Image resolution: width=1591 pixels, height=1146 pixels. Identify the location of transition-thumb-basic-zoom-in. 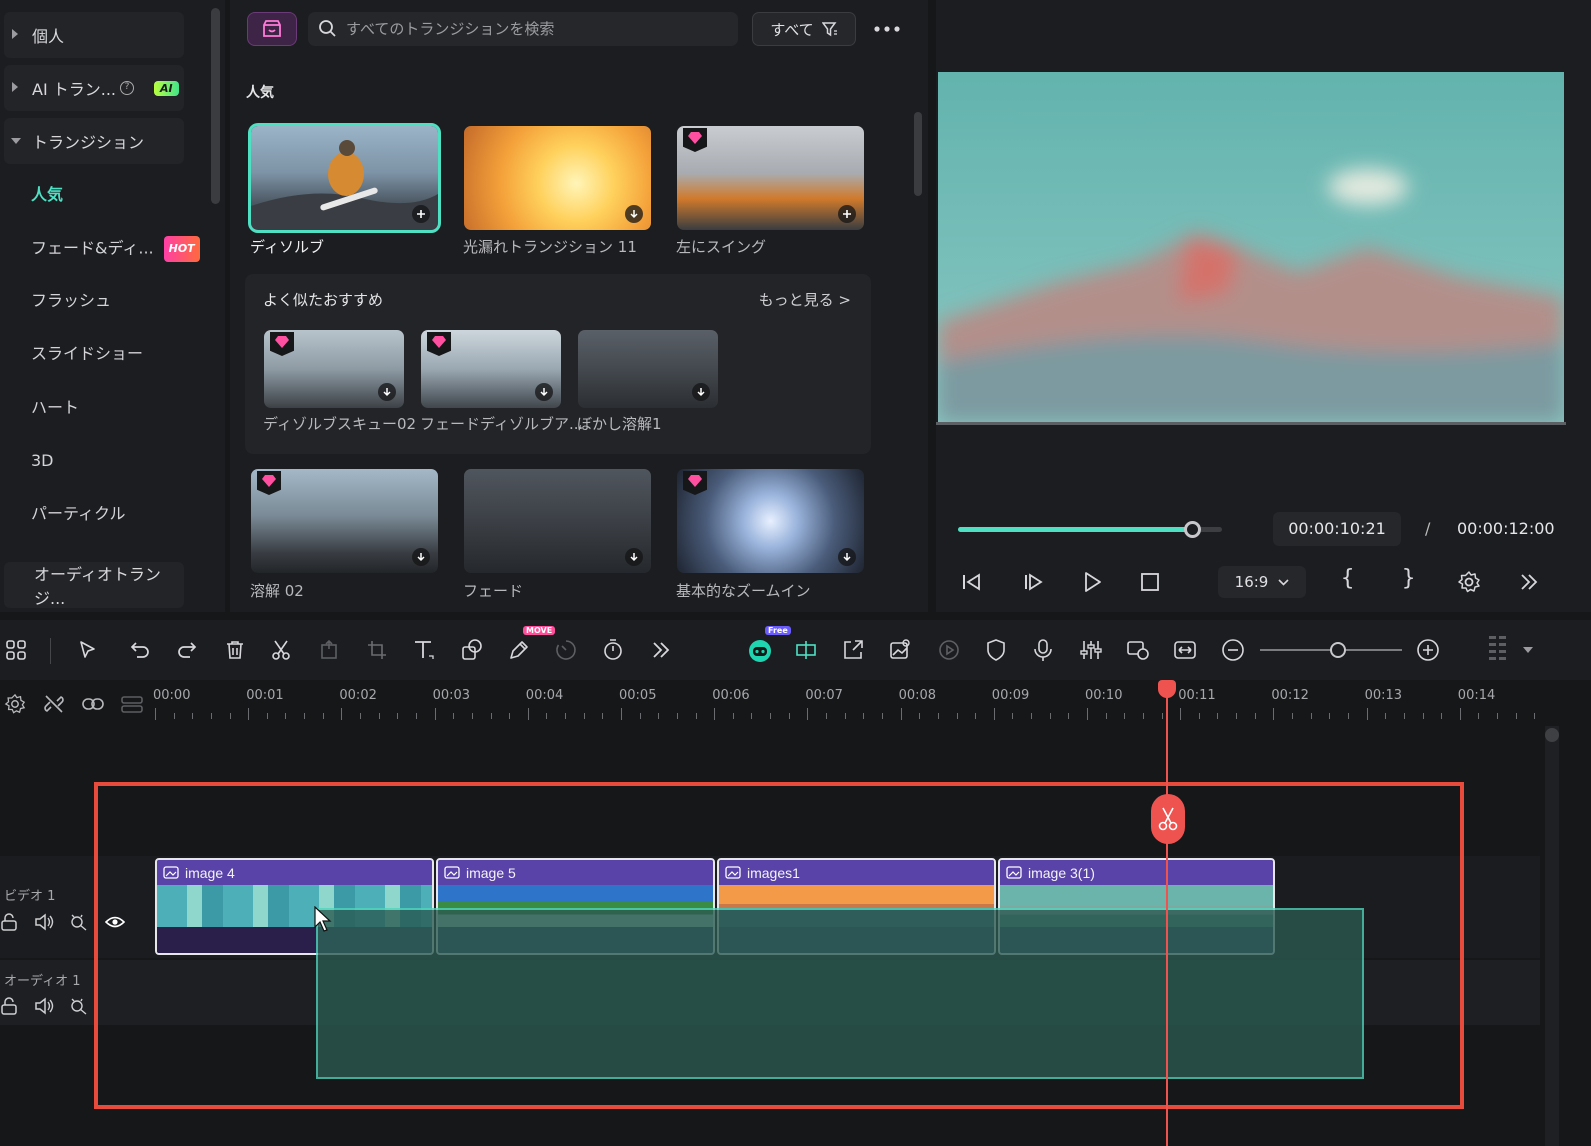
(770, 521).